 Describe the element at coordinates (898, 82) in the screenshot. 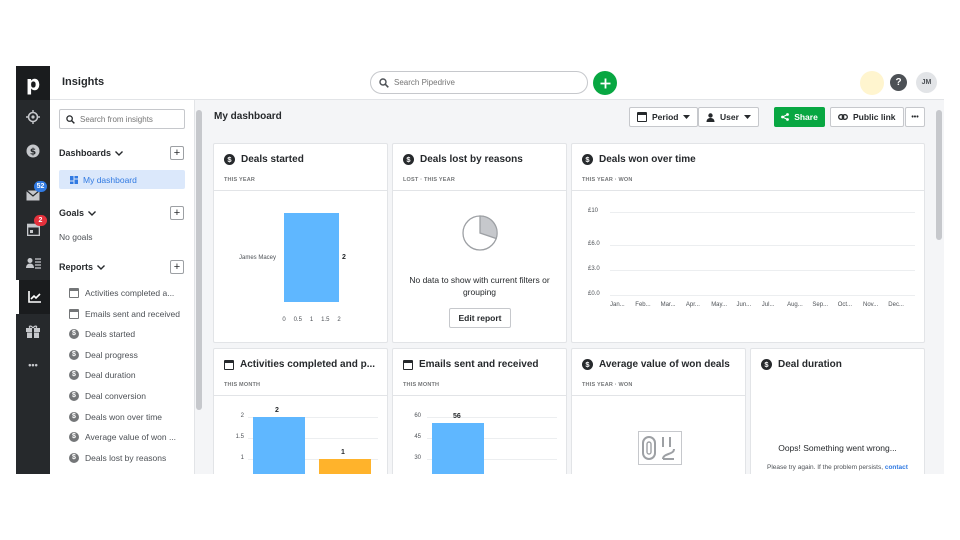

I see `help-icon: ?` at that location.